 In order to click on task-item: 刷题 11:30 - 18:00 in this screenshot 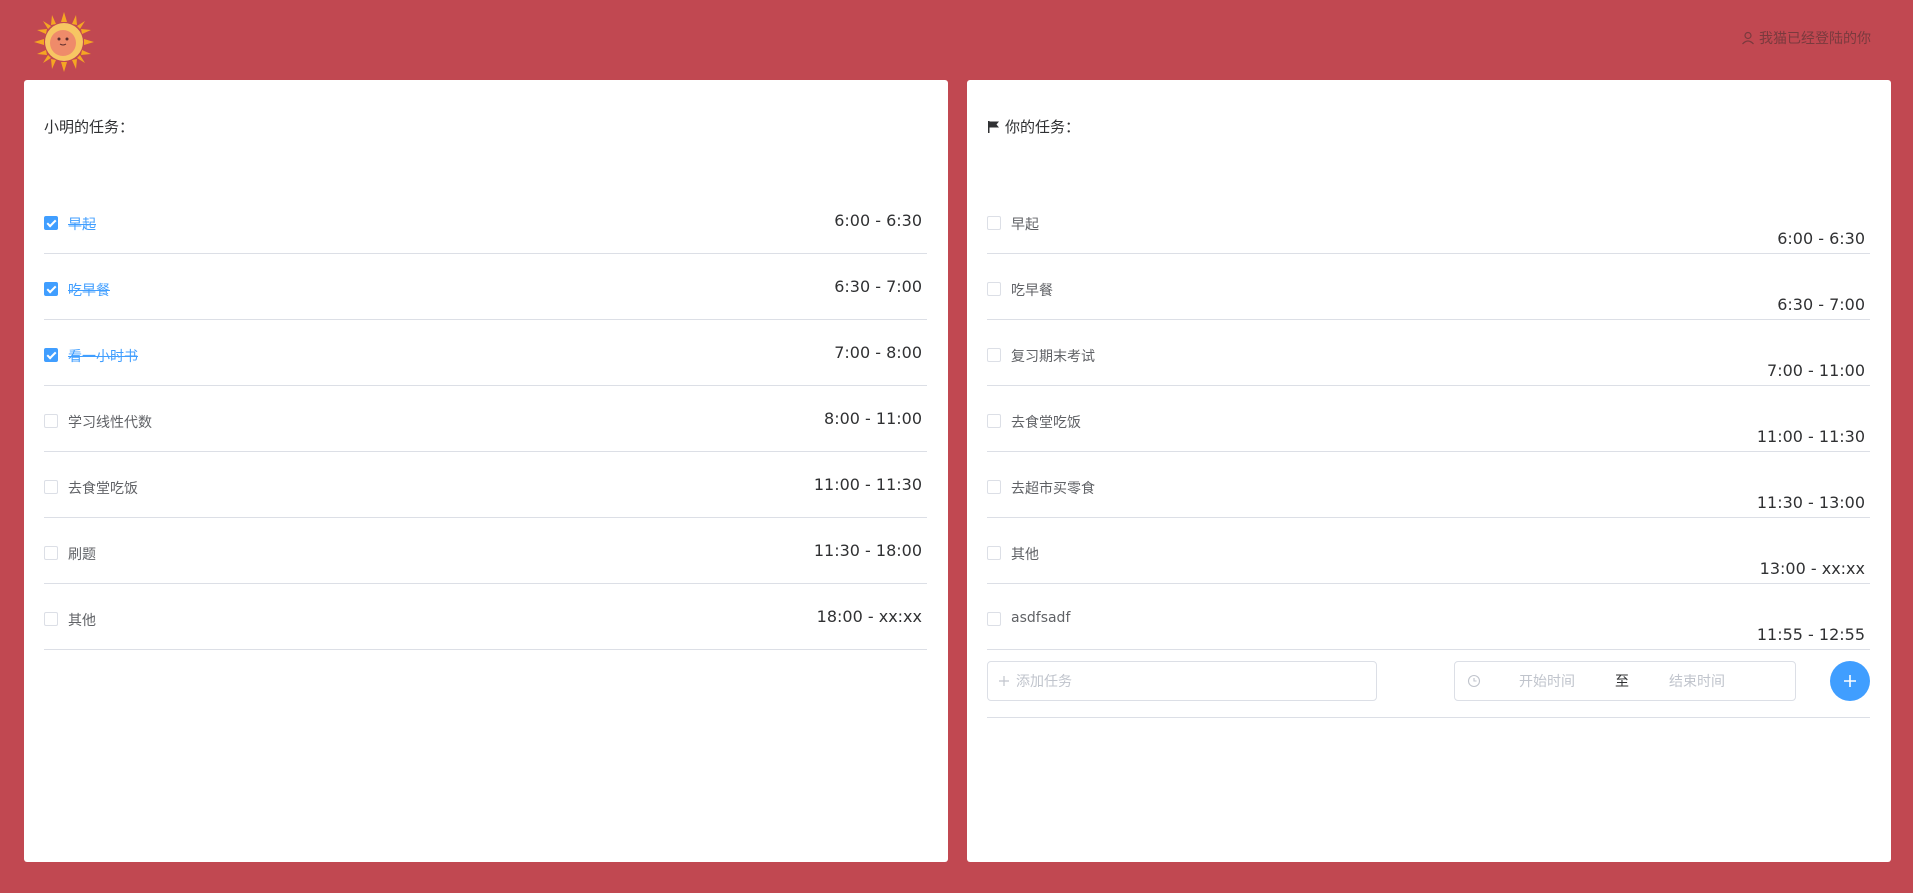, I will do `click(485, 551)`.